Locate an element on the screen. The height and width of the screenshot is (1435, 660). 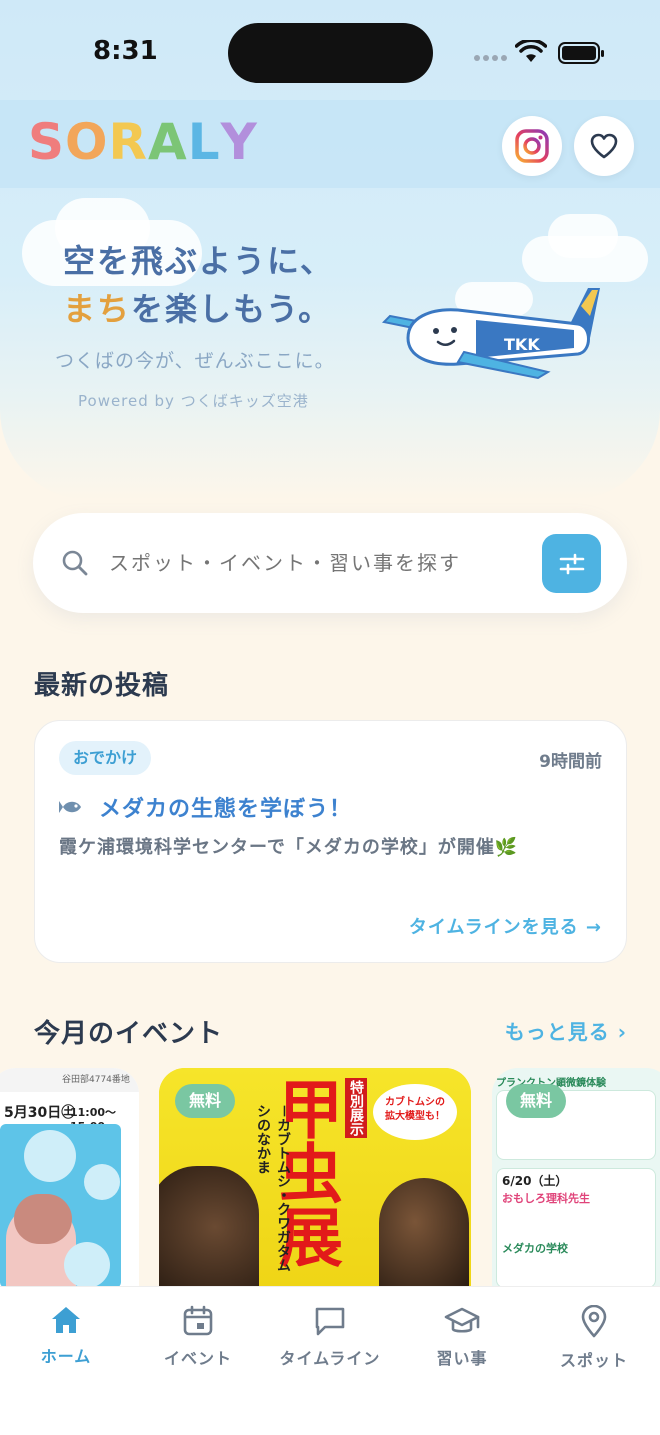
wifi-icon is located at coordinates (531, 51).